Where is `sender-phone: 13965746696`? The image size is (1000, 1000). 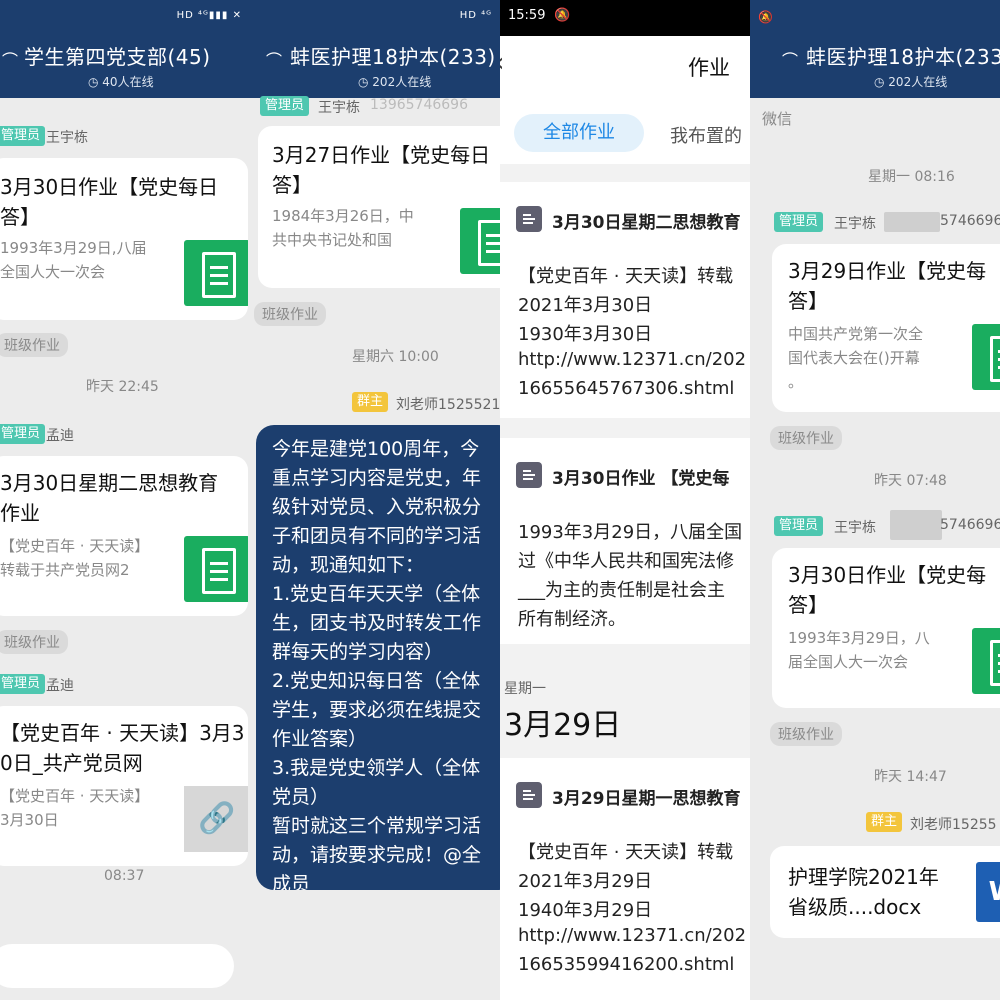 sender-phone: 13965746696 is located at coordinates (419, 105).